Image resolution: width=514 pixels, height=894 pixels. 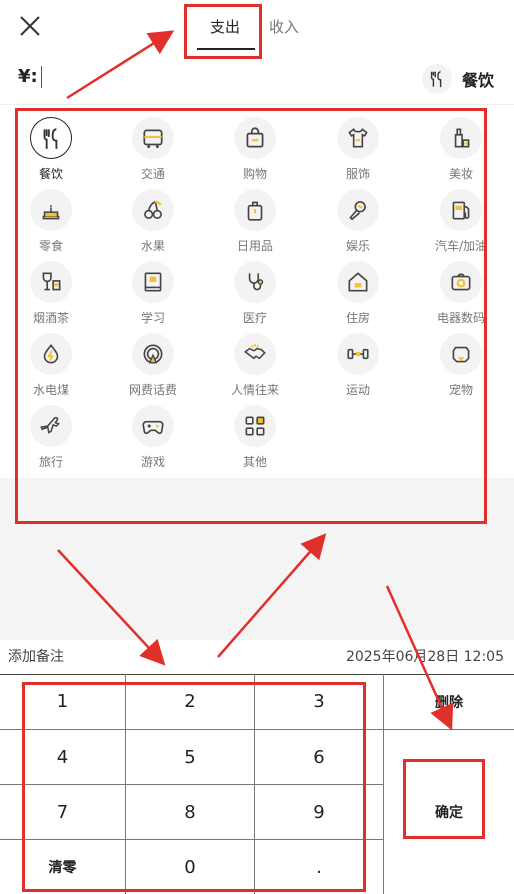 What do you see at coordinates (284, 26) in the screenshot?
I see `tab-income: 收入` at bounding box center [284, 26].